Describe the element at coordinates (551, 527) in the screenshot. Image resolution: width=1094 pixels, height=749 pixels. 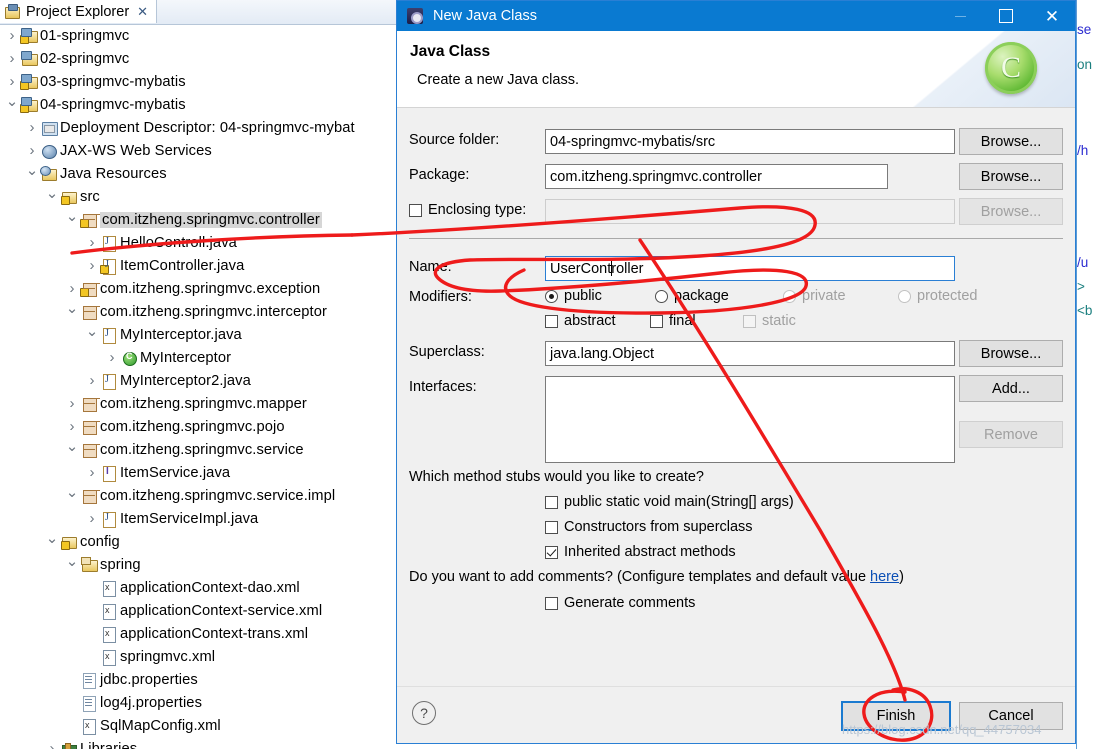
I see `checkbox-constructors-icon` at that location.